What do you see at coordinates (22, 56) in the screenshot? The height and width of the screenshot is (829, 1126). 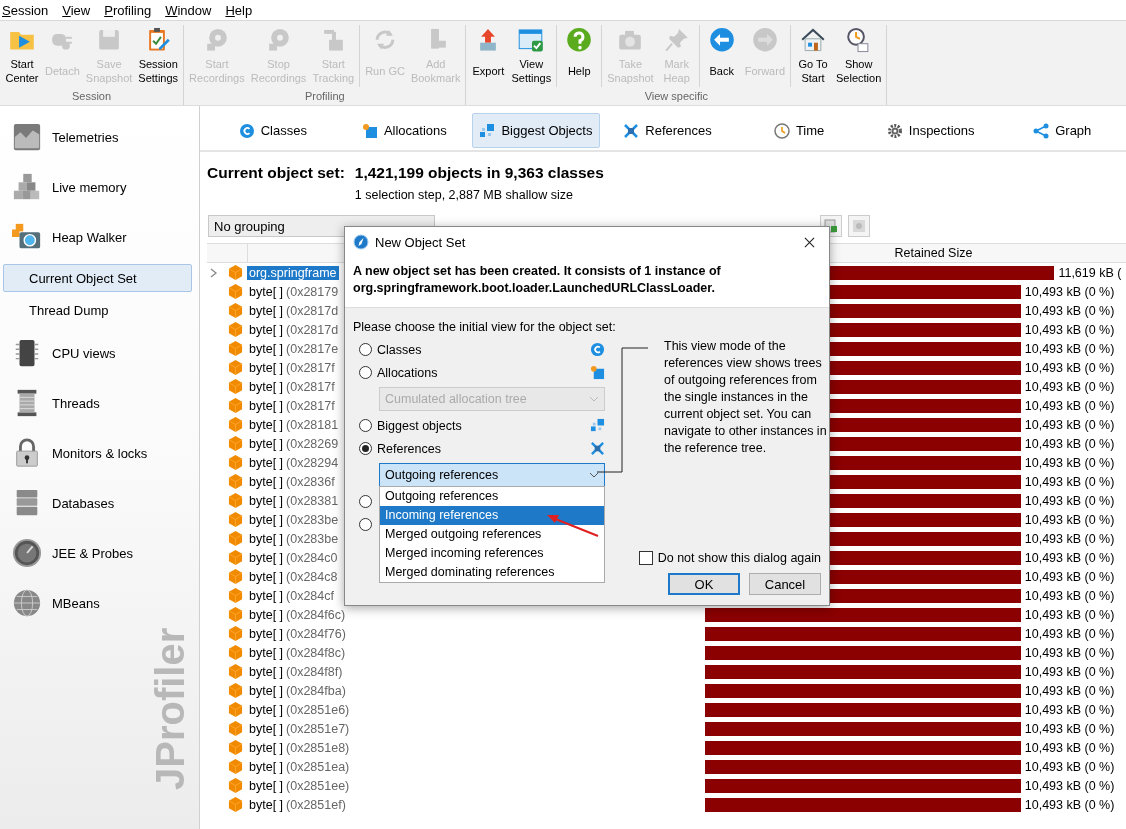 I see `toolbar-button: Start Center` at bounding box center [22, 56].